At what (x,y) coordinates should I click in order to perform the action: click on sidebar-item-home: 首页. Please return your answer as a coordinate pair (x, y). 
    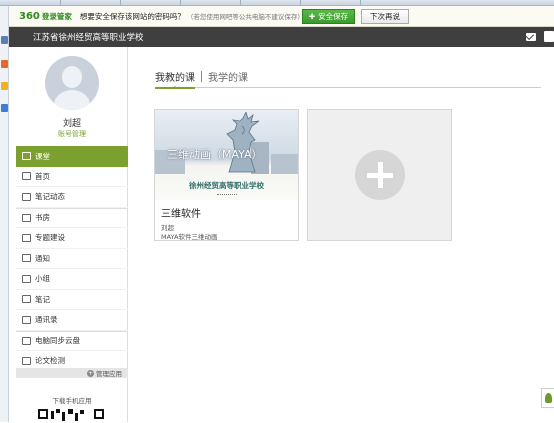
    Looking at the image, I should click on (72, 177).